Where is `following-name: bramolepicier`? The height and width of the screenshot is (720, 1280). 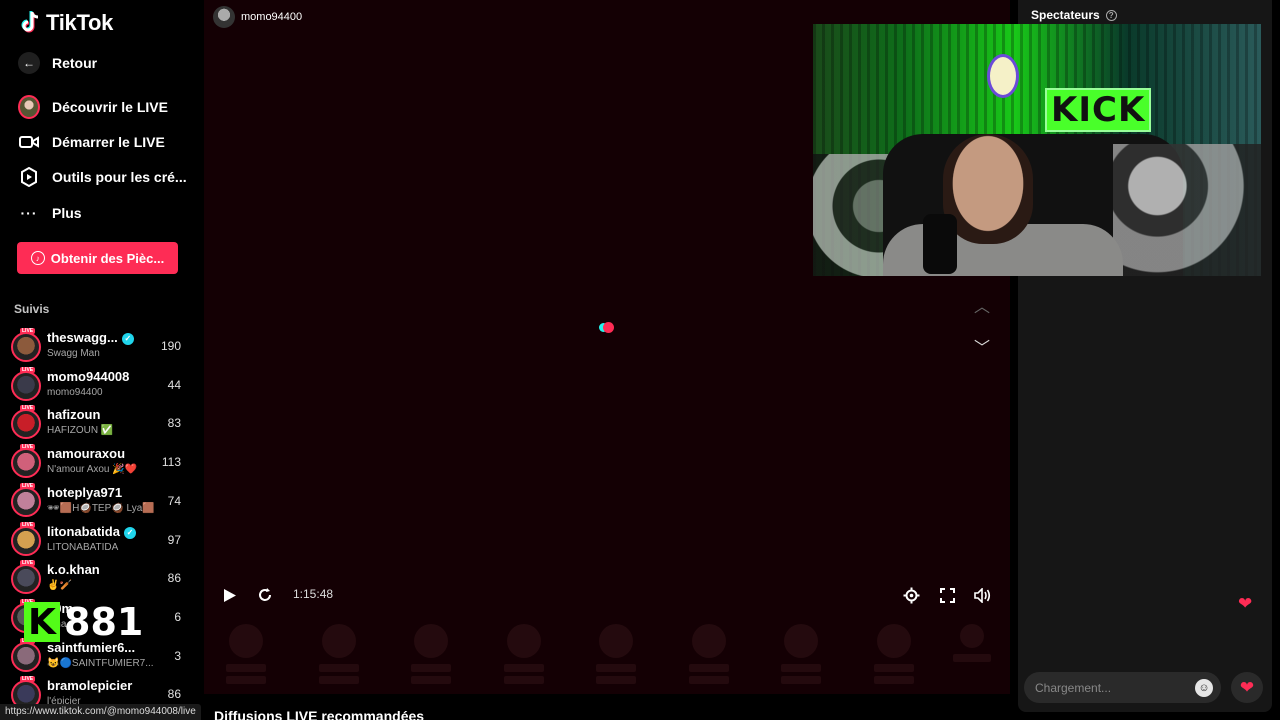
following-name: bramolepicier is located at coordinates (89, 685).